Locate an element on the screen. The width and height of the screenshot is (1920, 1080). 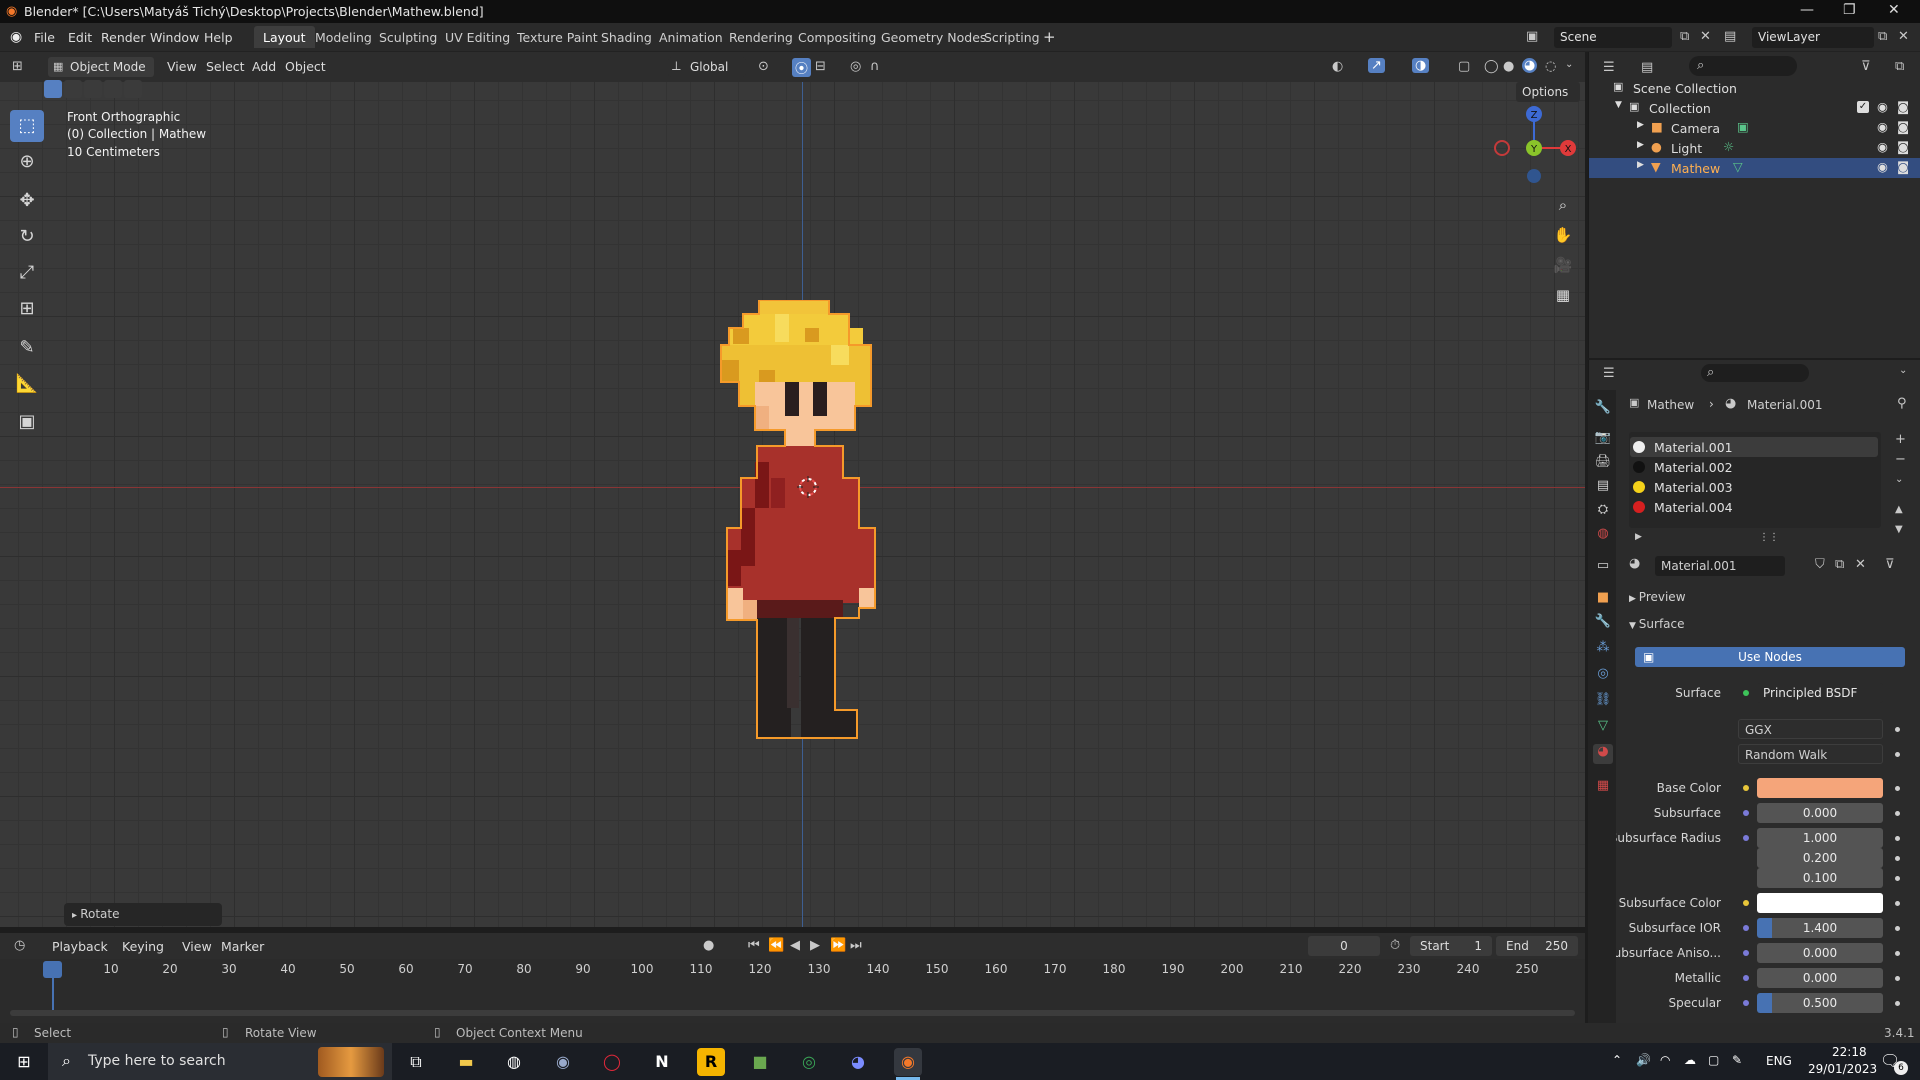
data-tab-icon: ▽ is located at coordinates (1603, 728).